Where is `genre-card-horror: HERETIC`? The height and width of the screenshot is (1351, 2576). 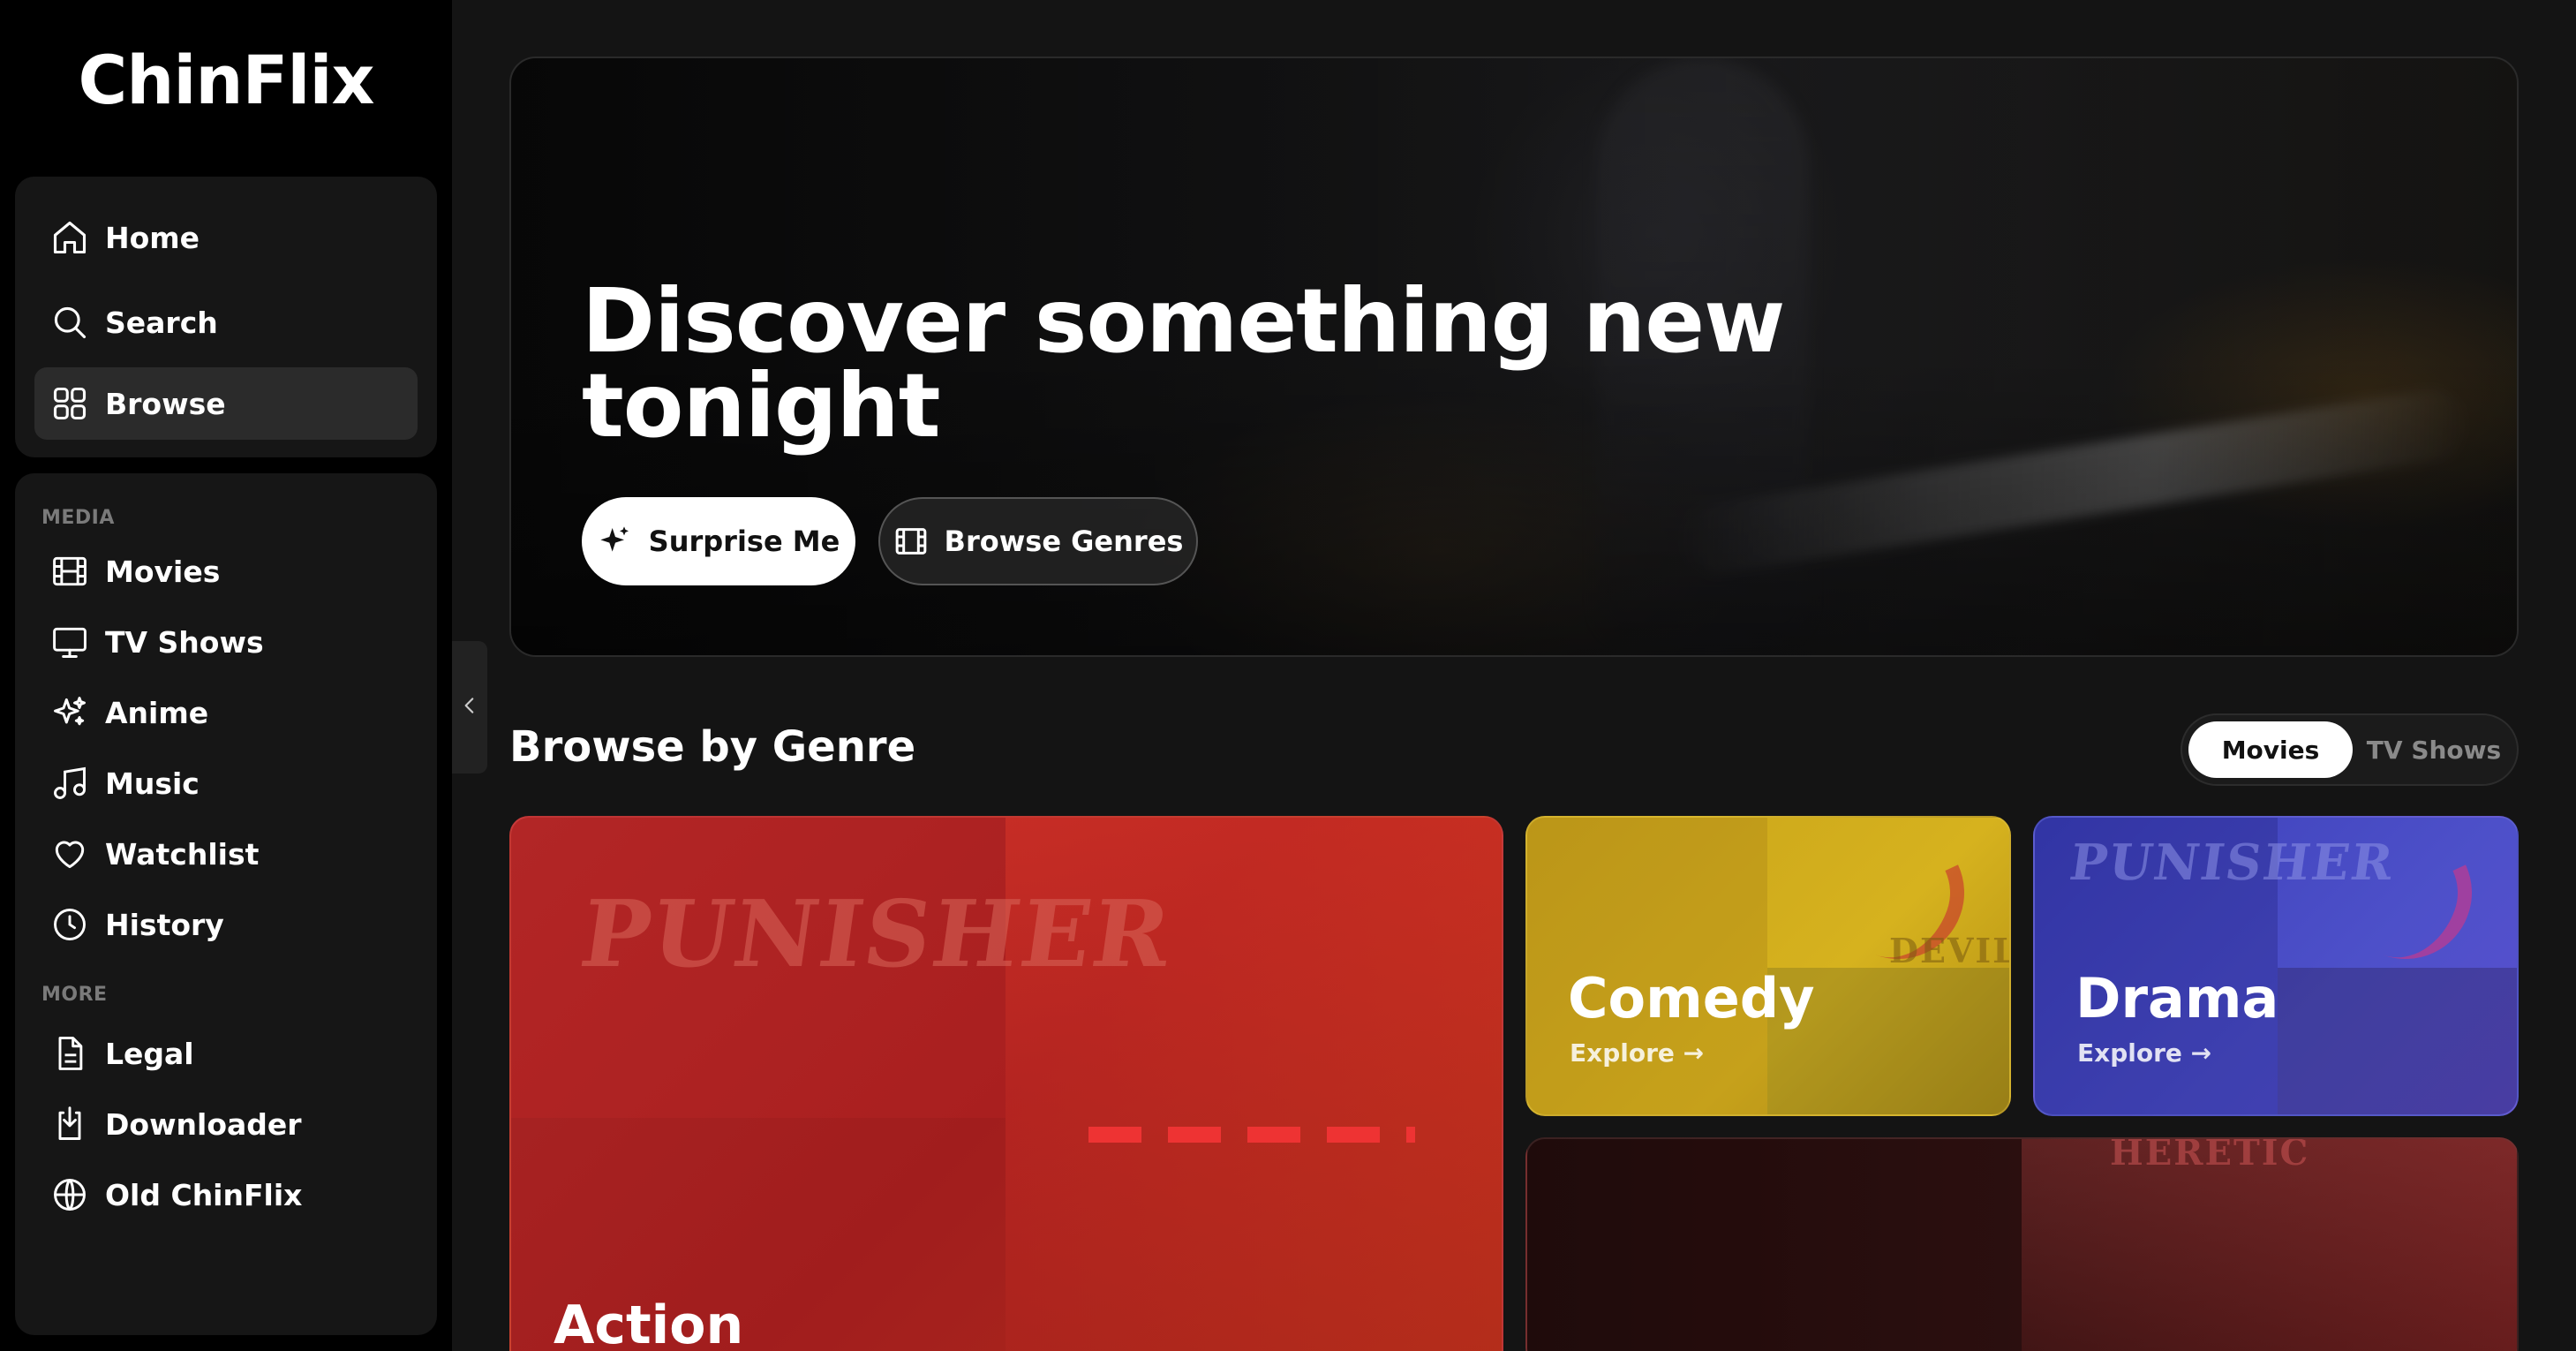 genre-card-horror: HERETIC is located at coordinates (2022, 1244).